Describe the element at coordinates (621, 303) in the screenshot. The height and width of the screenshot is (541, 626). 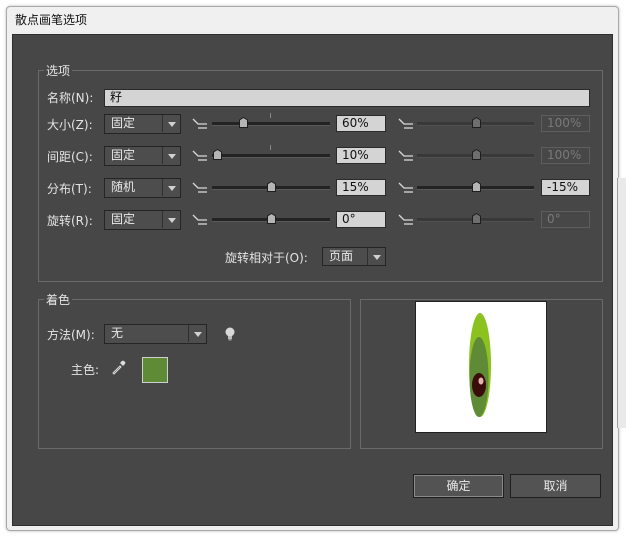
I see `background-window-edge` at that location.